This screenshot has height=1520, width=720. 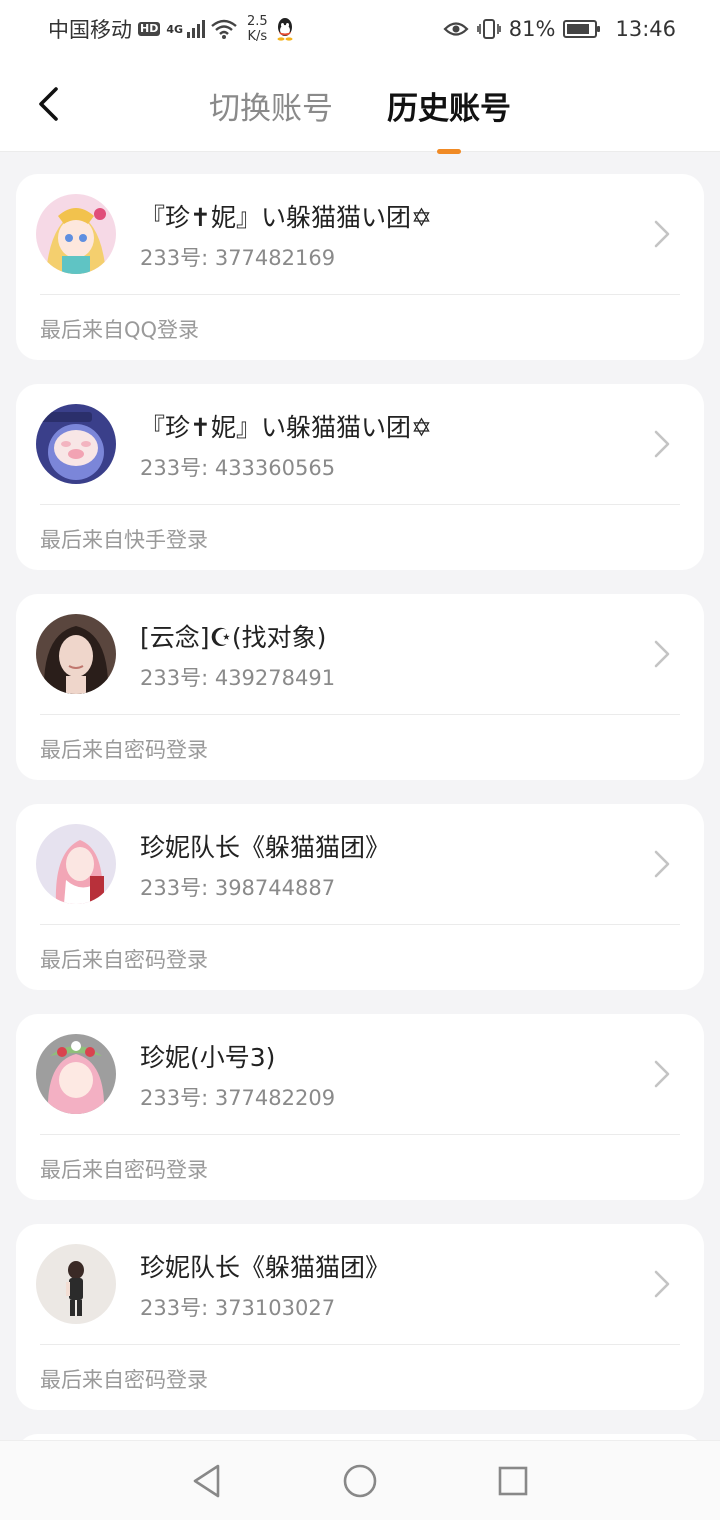 What do you see at coordinates (488, 29) in the screenshot?
I see `vibrate-icon` at bounding box center [488, 29].